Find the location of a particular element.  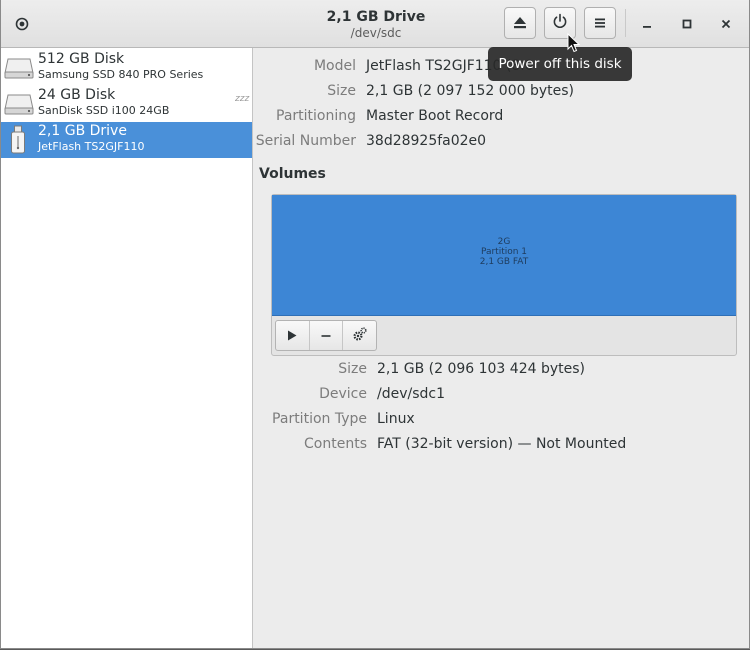

menu-icon is located at coordinates (600, 23).